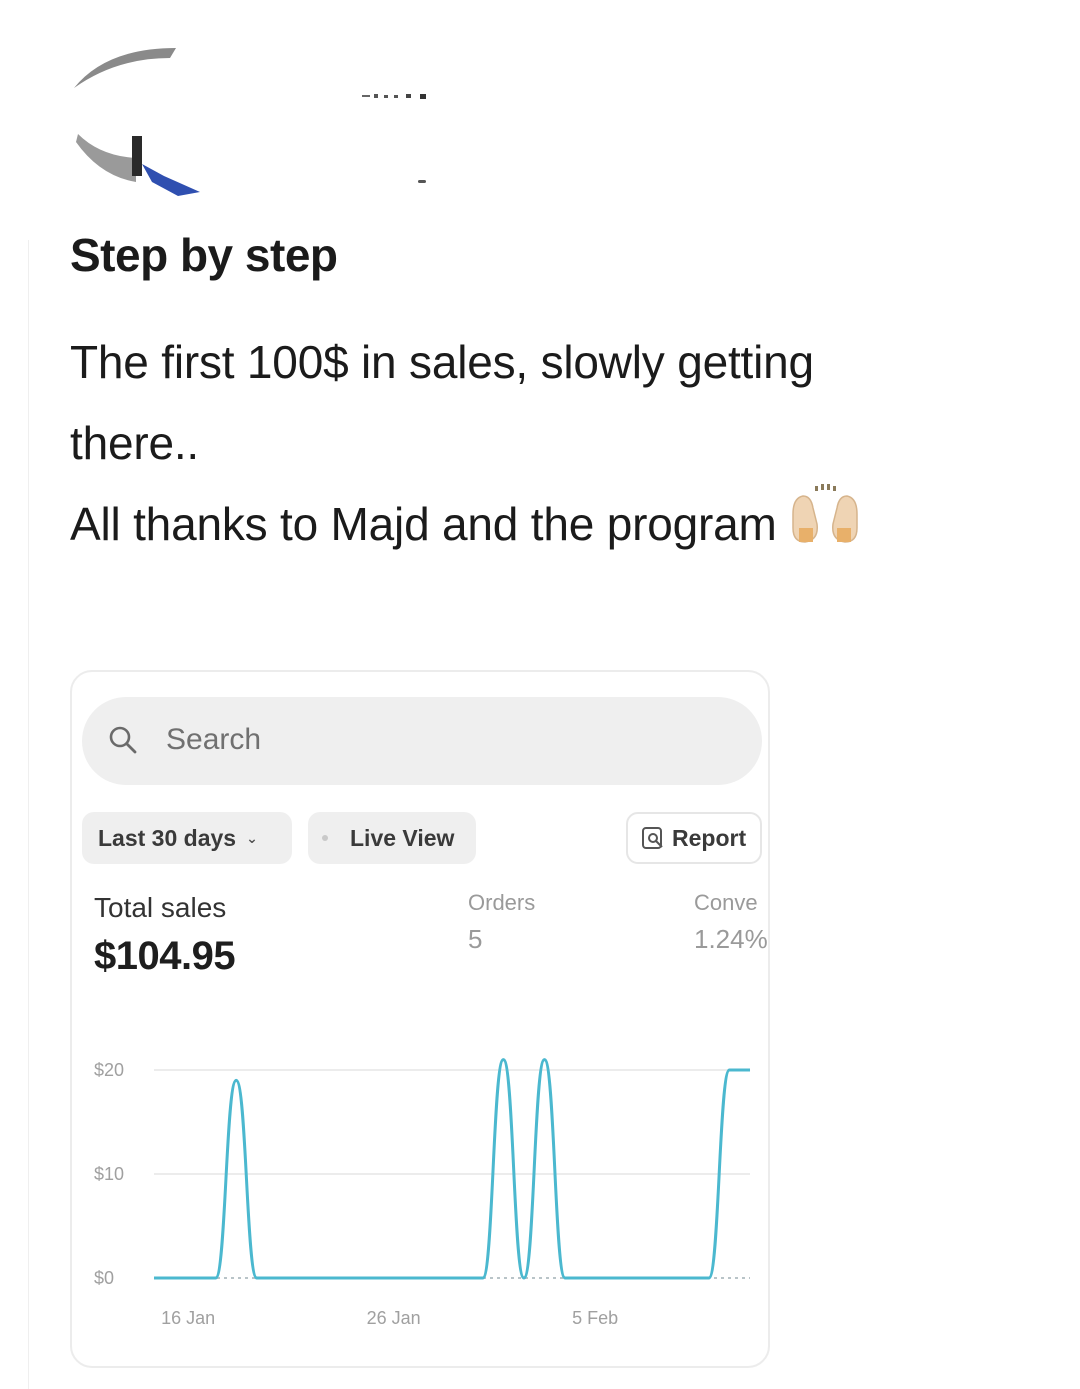  I want to click on y-tick-label: $20, so click(109, 1070).